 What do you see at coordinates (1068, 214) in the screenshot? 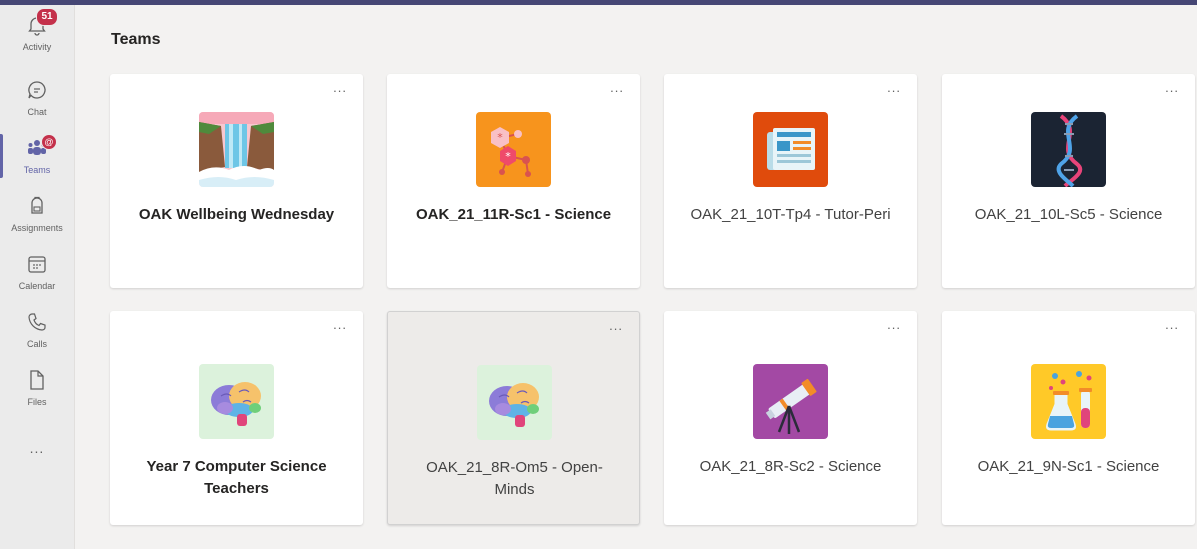
I see `team-name: OAK_21_10L-Sc5 - Science` at bounding box center [1068, 214].